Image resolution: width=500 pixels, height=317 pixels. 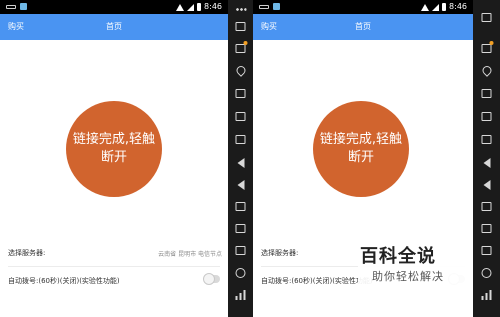 I want to click on toggle-knob, so click(x=209, y=279).